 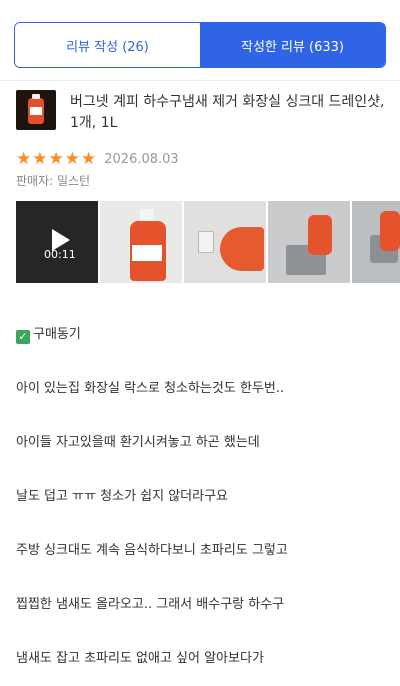 I want to click on product-title: 버그넷 계피 하수구냄새 제거 화장실 싱크대 드레인샷, 1개, 1L, so click(x=227, y=113).